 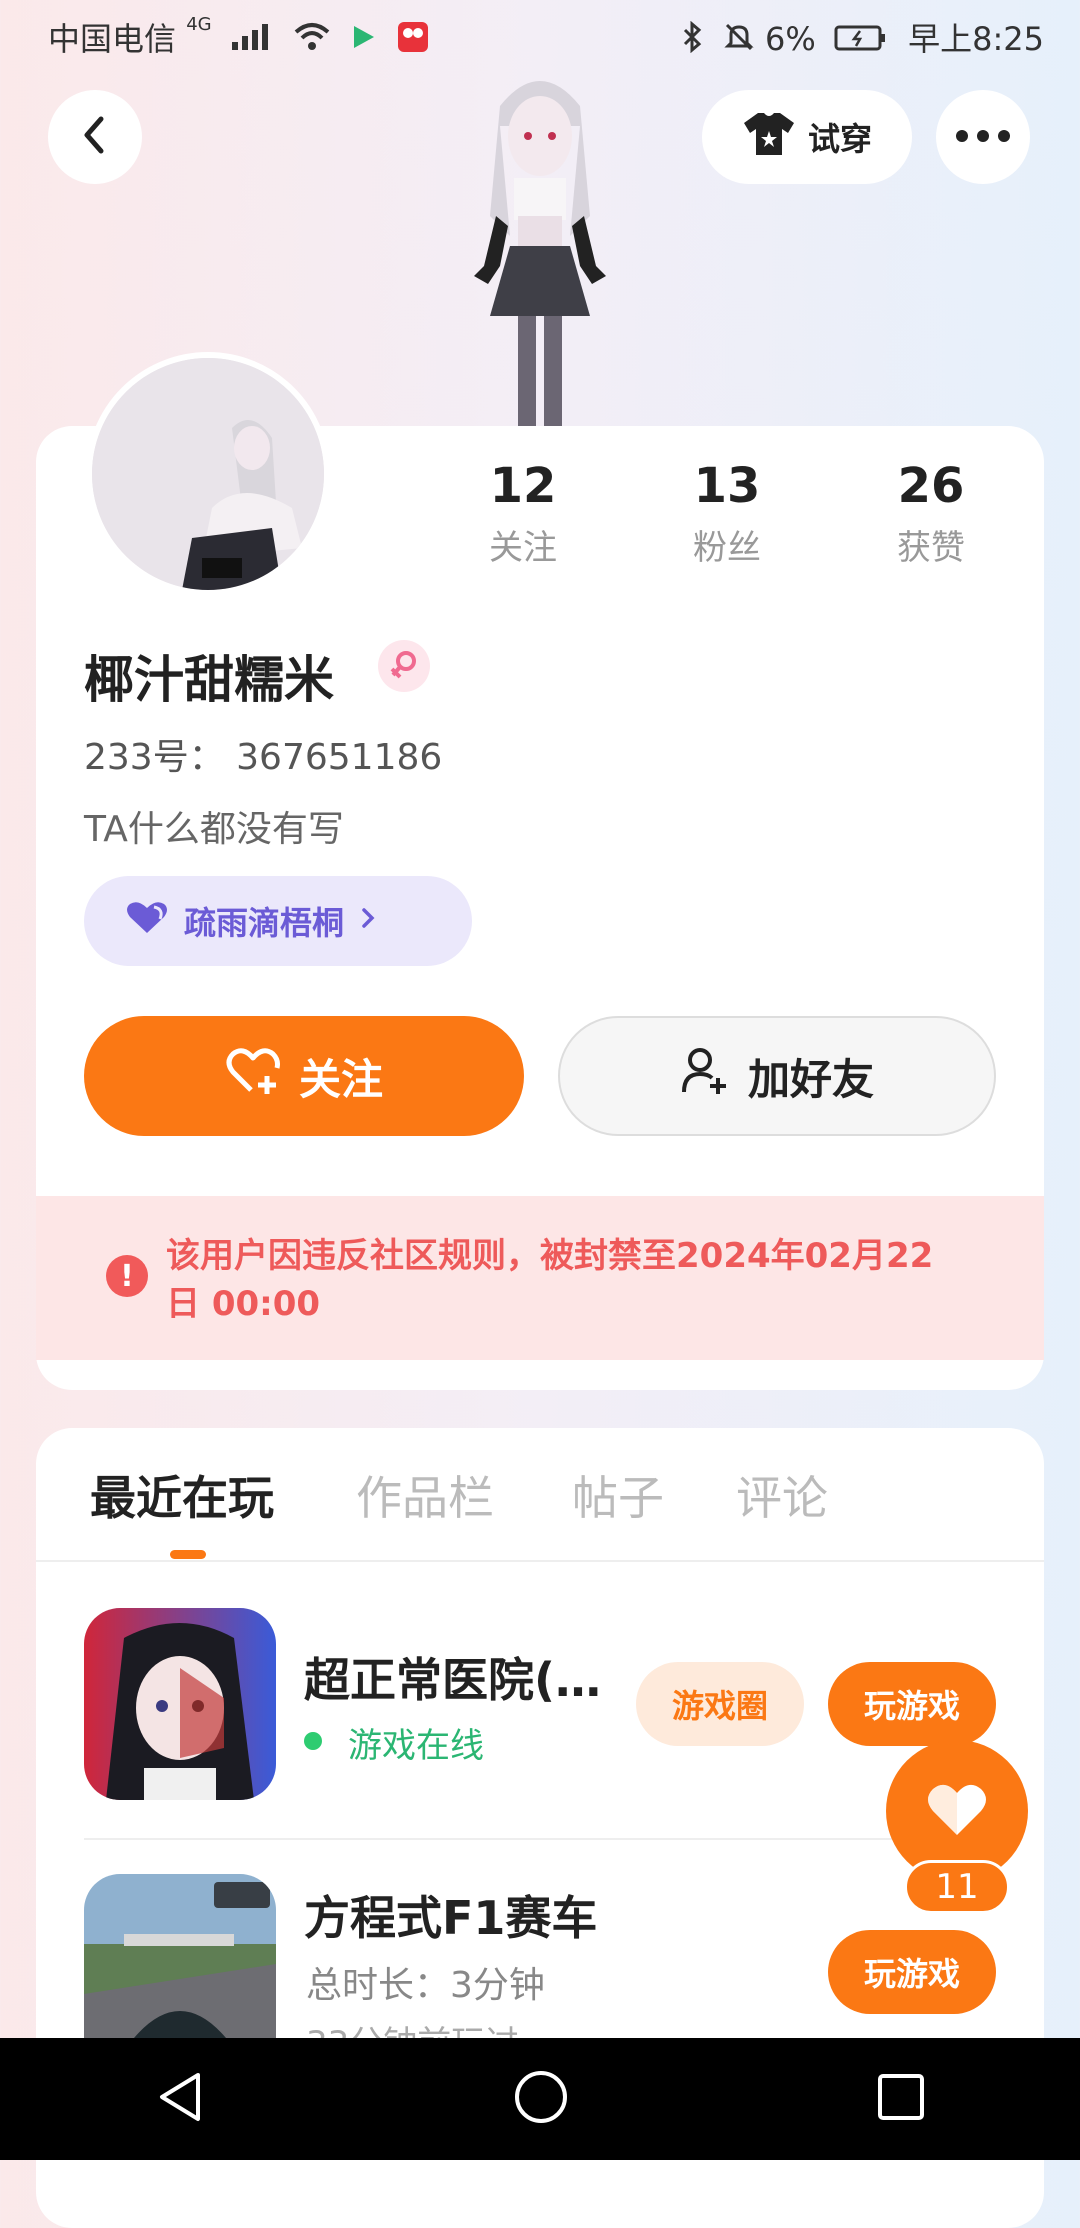 I want to click on back-button, so click(x=95, y=137).